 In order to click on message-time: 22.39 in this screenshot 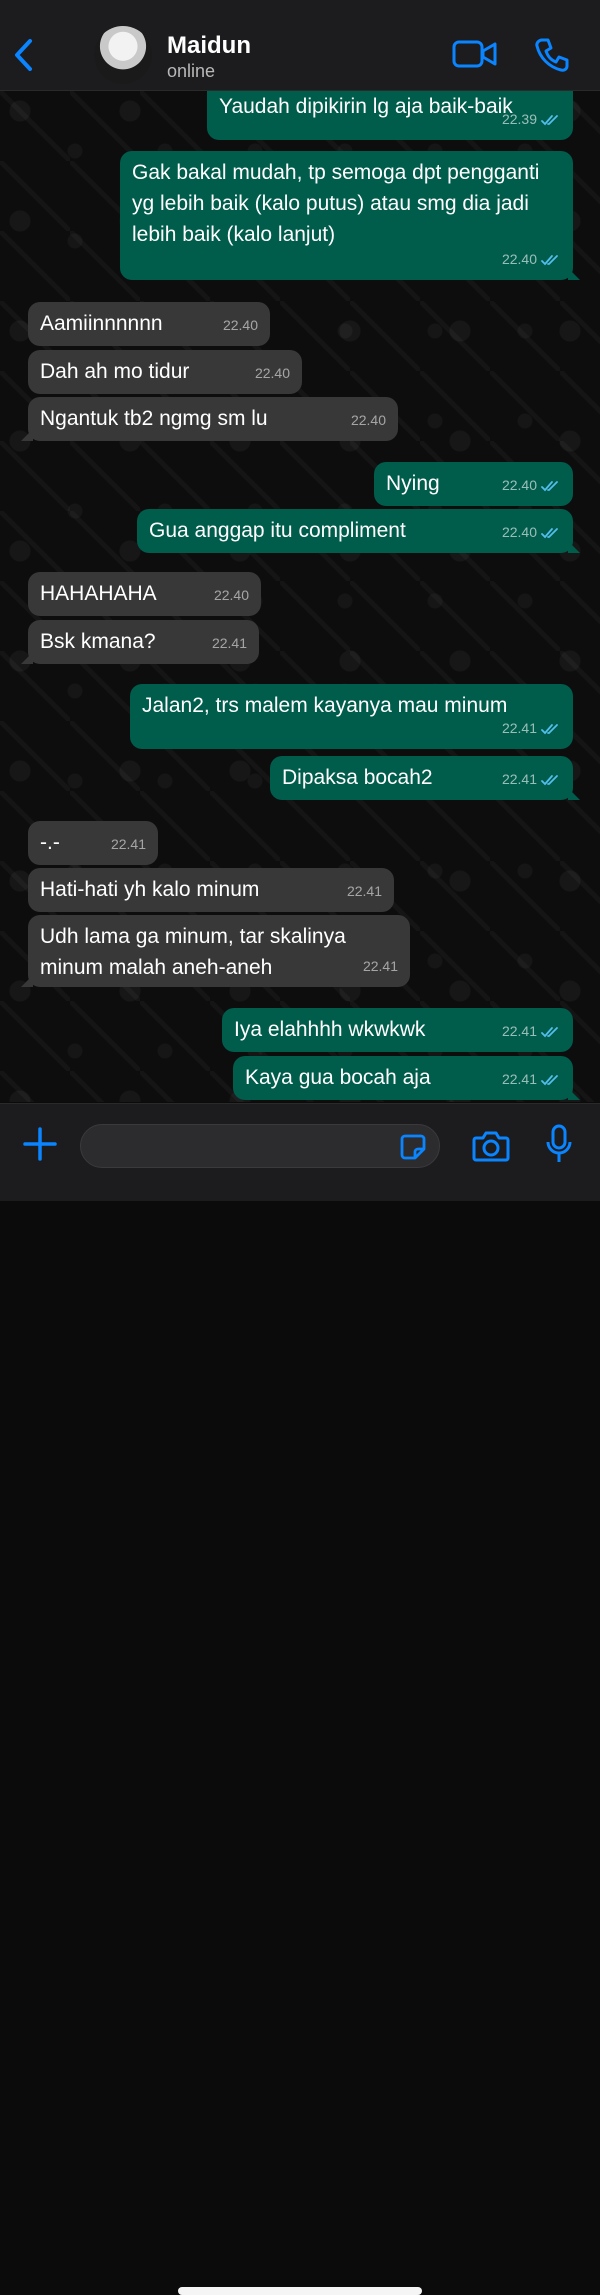, I will do `click(519, 119)`.